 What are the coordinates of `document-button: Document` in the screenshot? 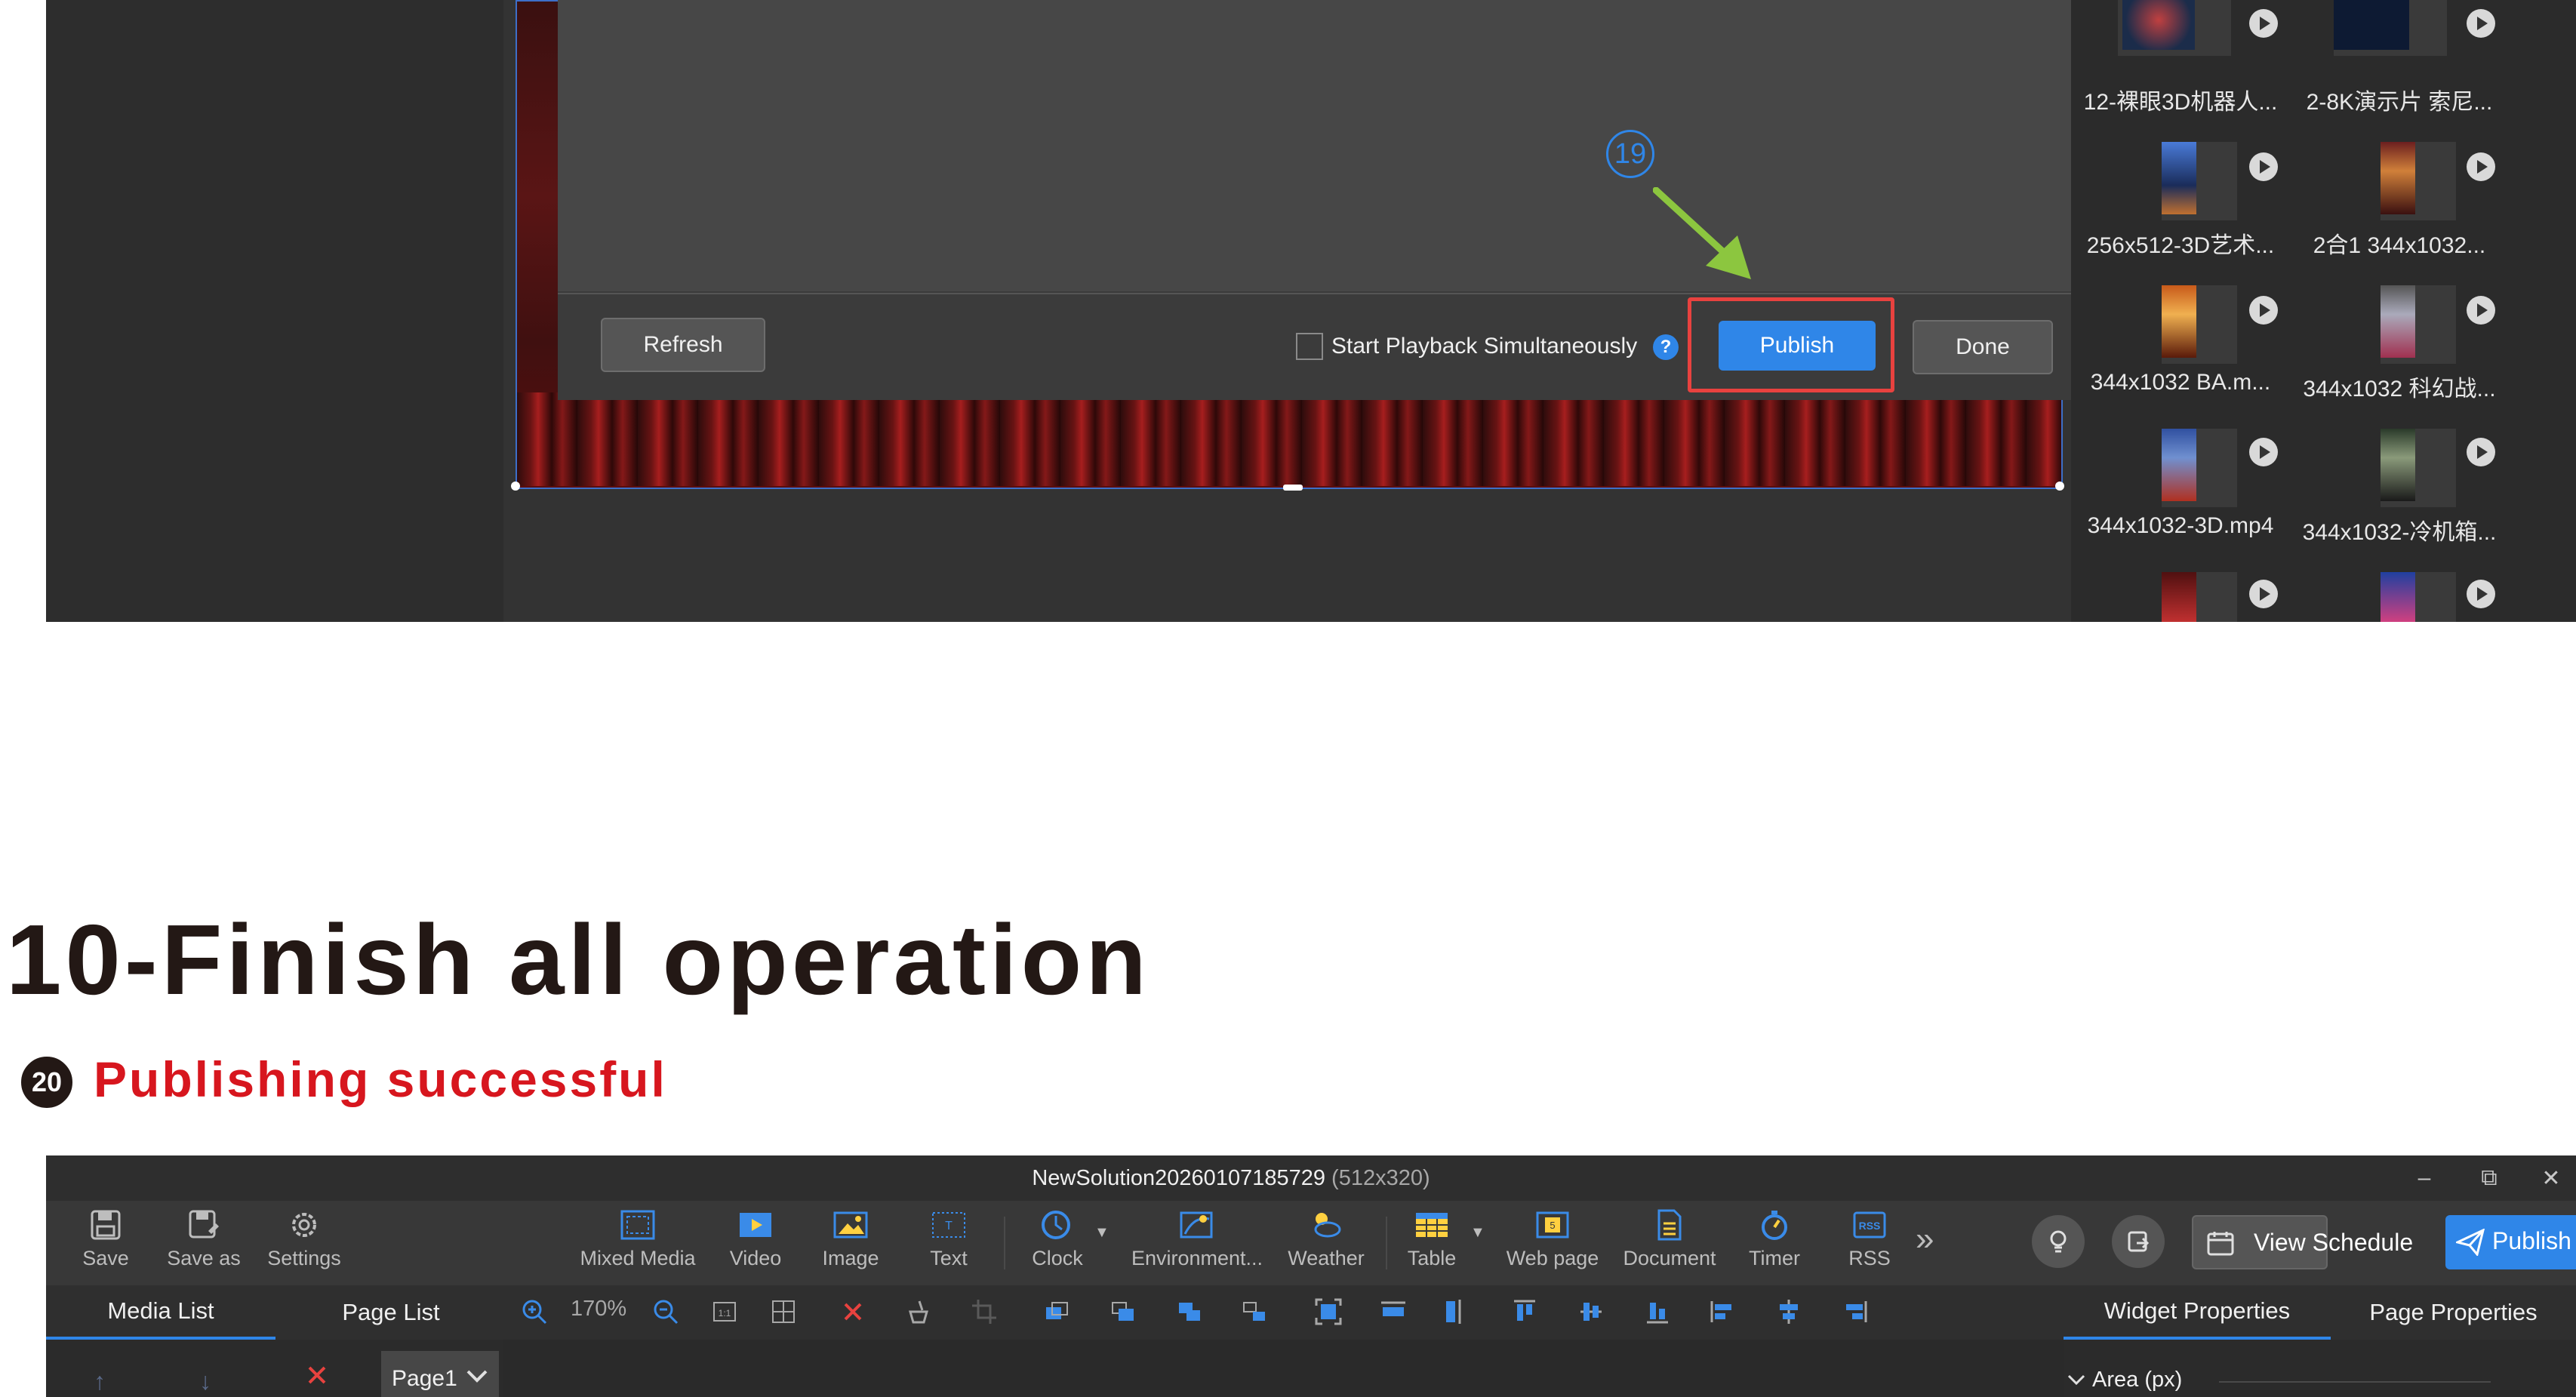 It's located at (1669, 1244).